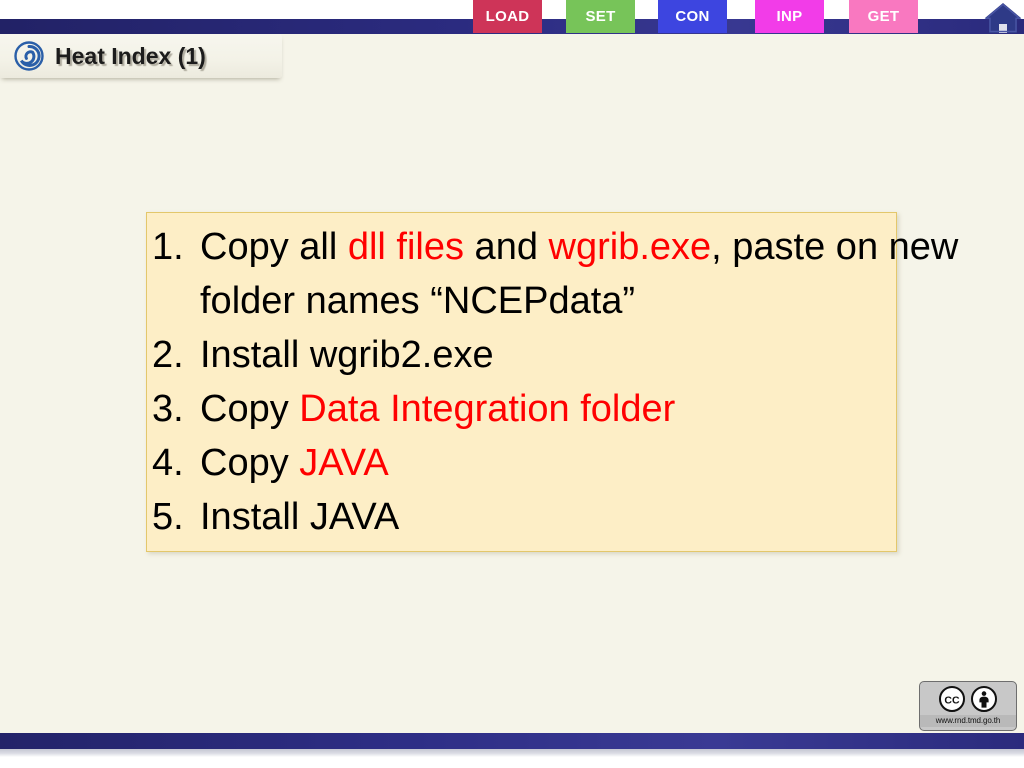 Image resolution: width=1024 pixels, height=768 pixels. Describe the element at coordinates (984, 698) in the screenshot. I see `attribution-person-icon` at that location.